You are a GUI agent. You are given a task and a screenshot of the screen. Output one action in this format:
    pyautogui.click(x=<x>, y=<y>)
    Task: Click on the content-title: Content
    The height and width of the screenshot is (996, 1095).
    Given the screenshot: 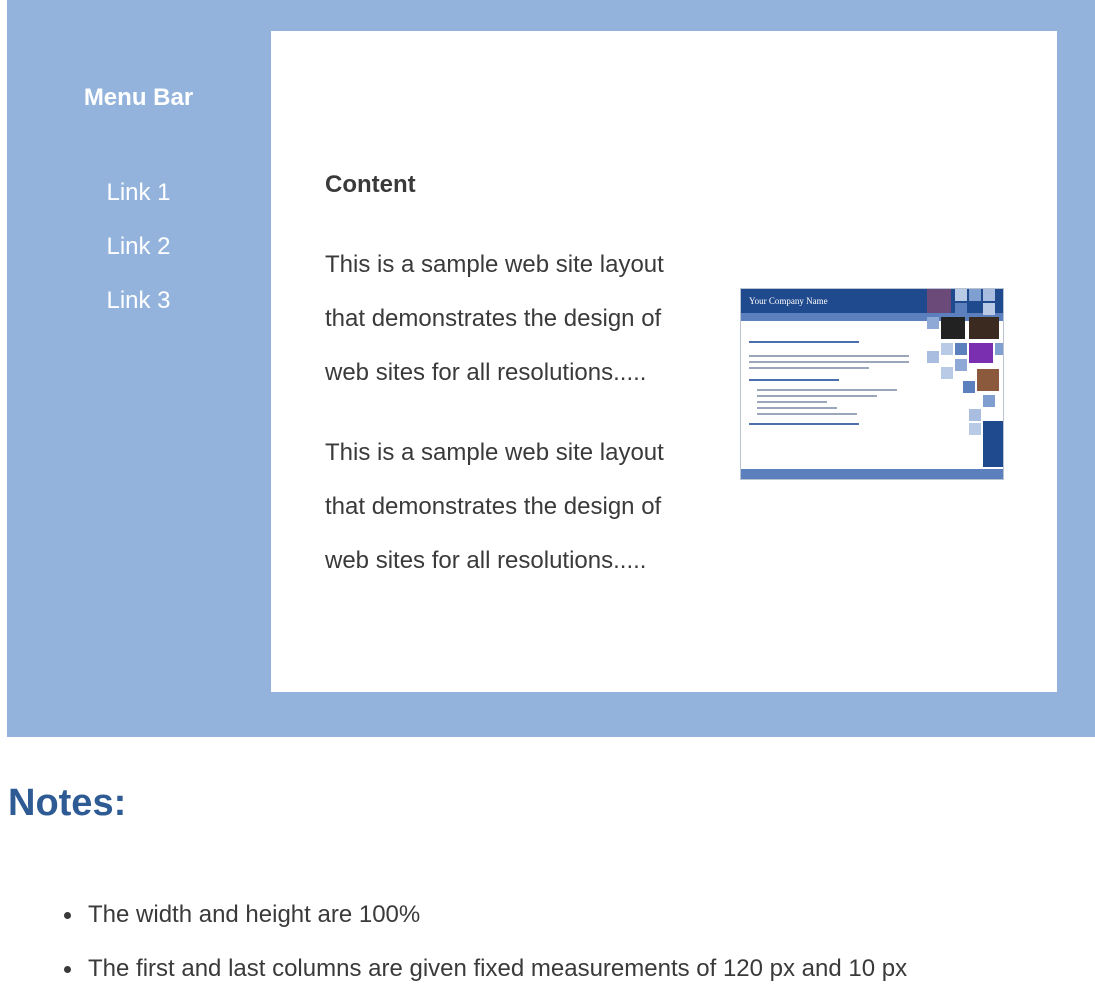 What is the action you would take?
    pyautogui.click(x=370, y=184)
    